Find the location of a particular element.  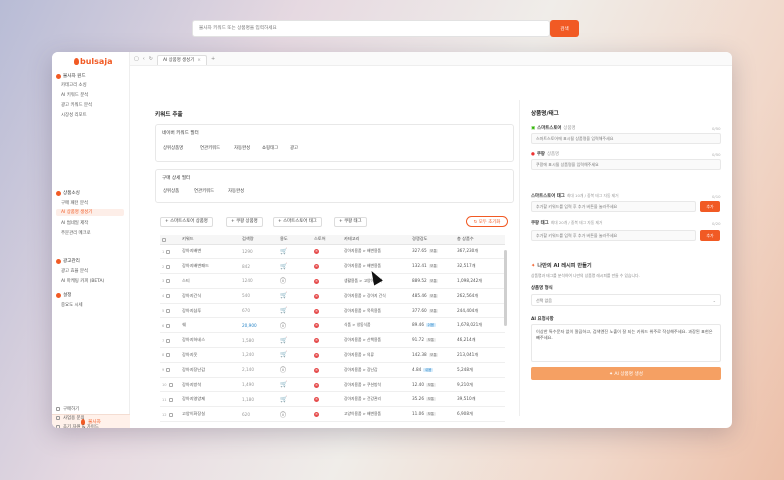

sidebar-bottom-link: 초기 자원 & 가이드 is located at coordinates (77, 426).